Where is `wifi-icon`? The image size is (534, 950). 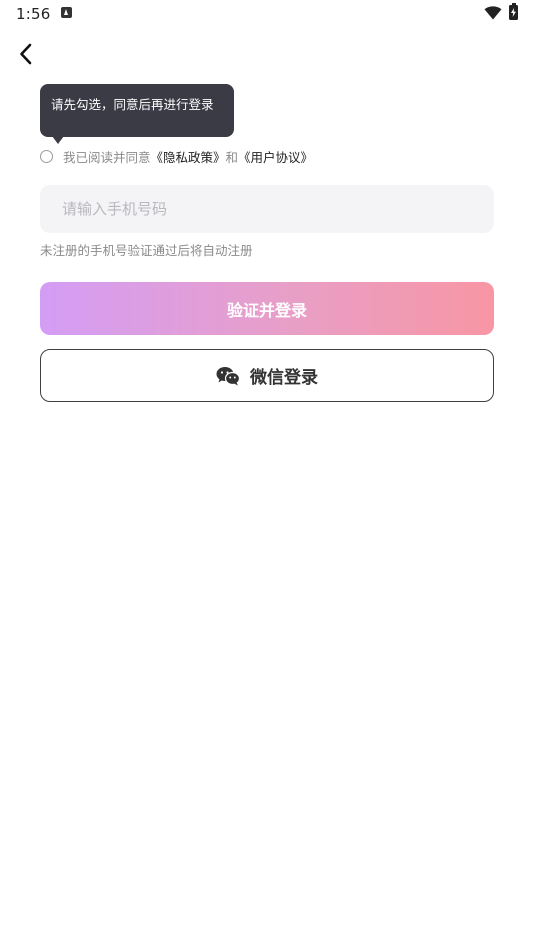 wifi-icon is located at coordinates (493, 13).